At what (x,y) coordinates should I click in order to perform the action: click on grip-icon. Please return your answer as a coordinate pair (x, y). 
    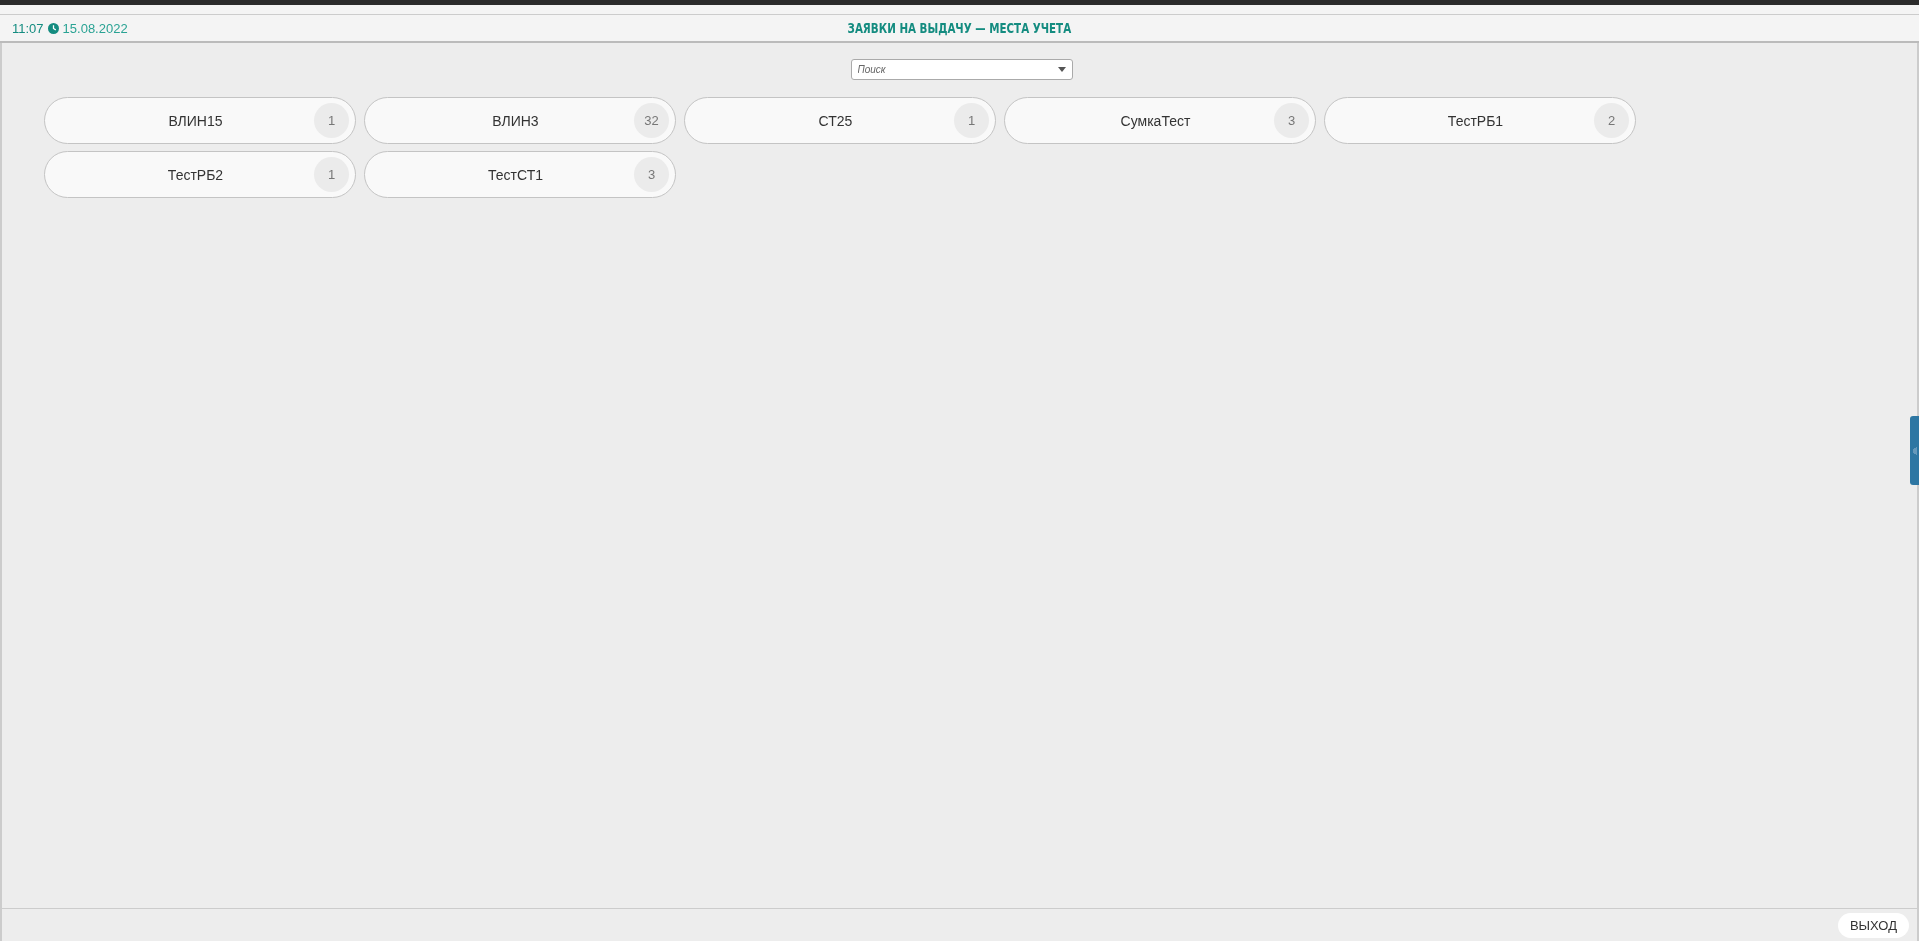
    Looking at the image, I should click on (1914, 450).